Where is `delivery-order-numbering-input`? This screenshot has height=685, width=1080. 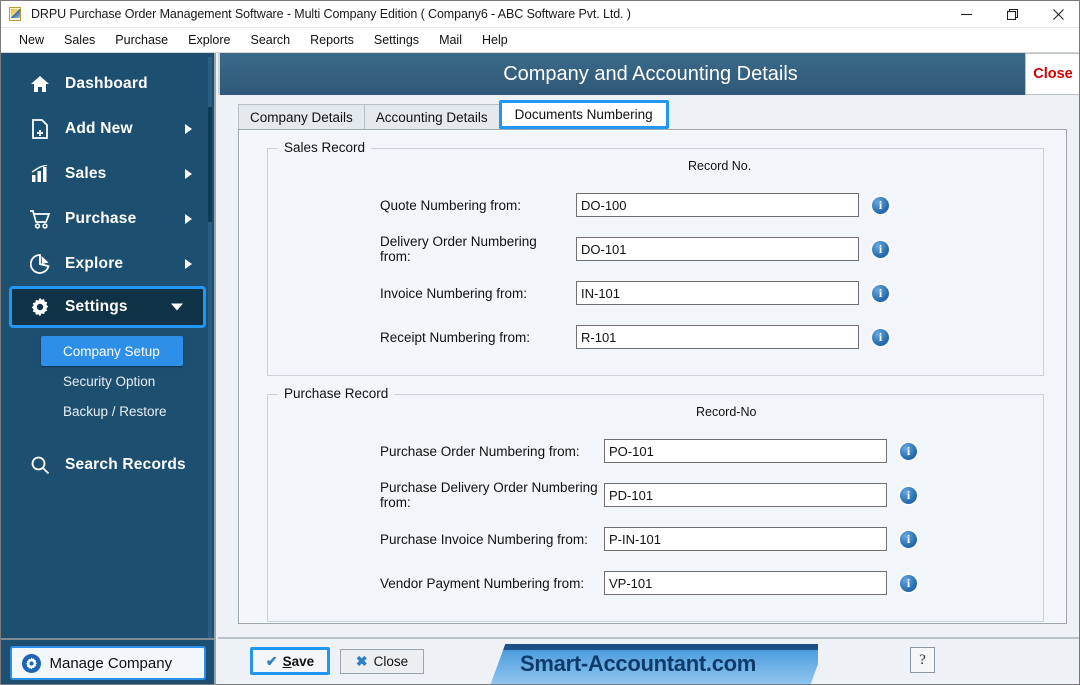 delivery-order-numbering-input is located at coordinates (717, 249).